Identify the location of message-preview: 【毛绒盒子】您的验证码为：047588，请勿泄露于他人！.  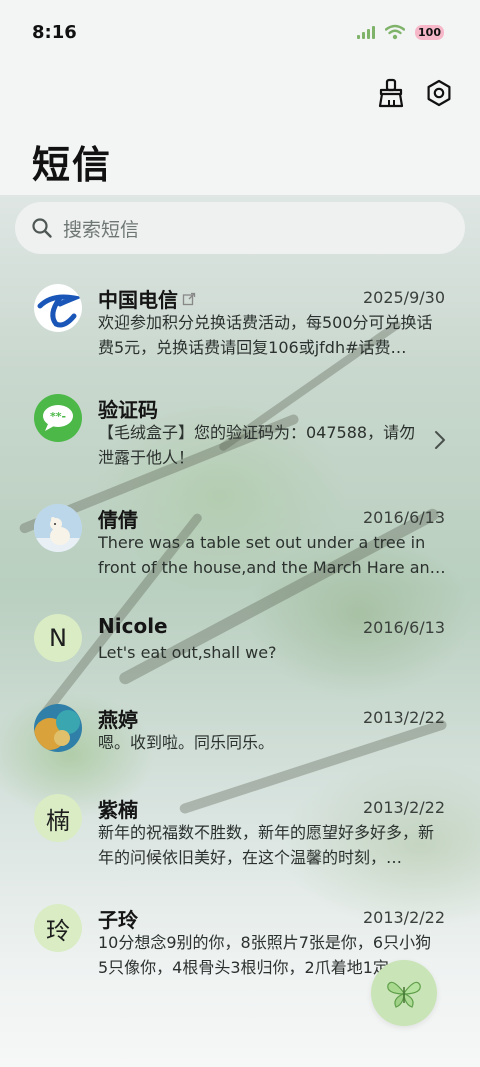
(257, 445).